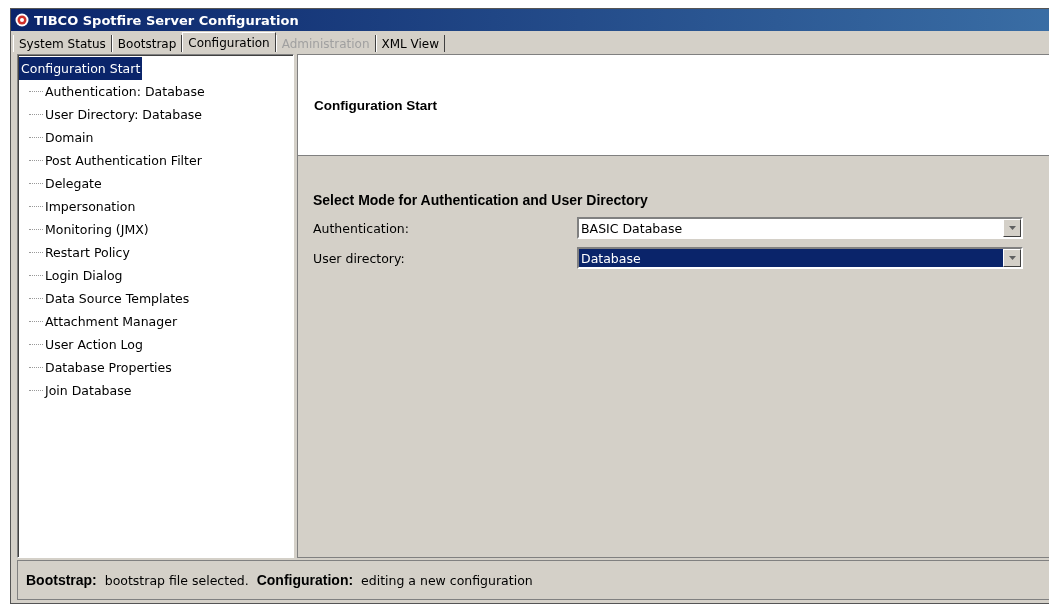  Describe the element at coordinates (359, 258) in the screenshot. I see `field-label: User directory:` at that location.